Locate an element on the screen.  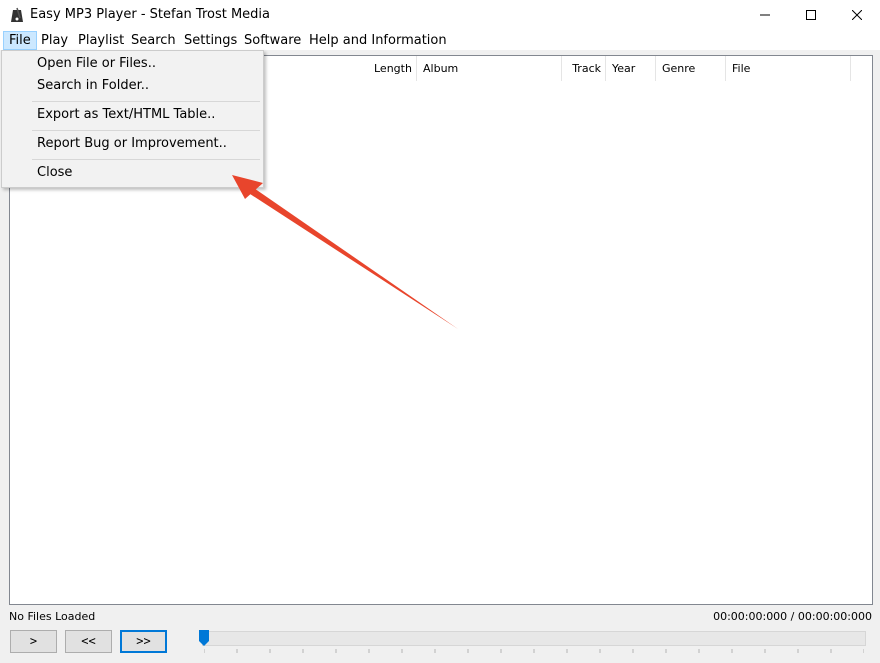
next-button: >> is located at coordinates (143, 641).